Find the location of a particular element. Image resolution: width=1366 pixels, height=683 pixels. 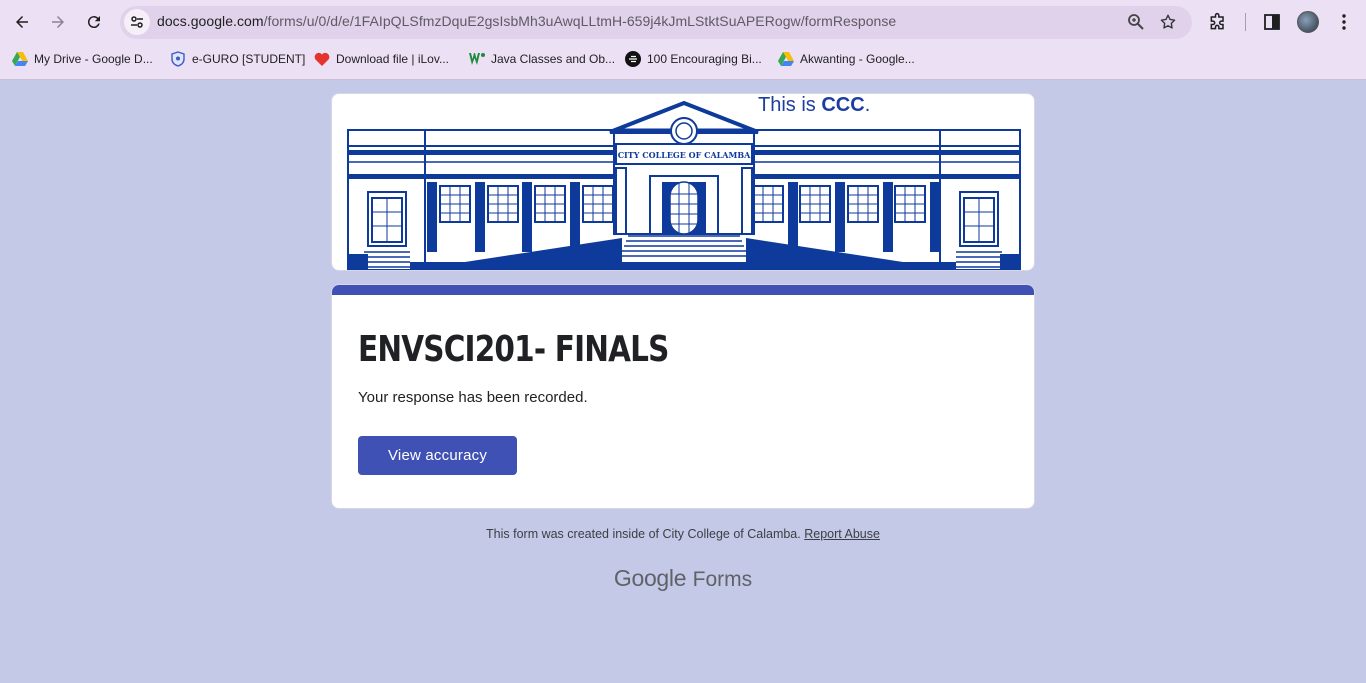

shield-icon is located at coordinates (178, 59).